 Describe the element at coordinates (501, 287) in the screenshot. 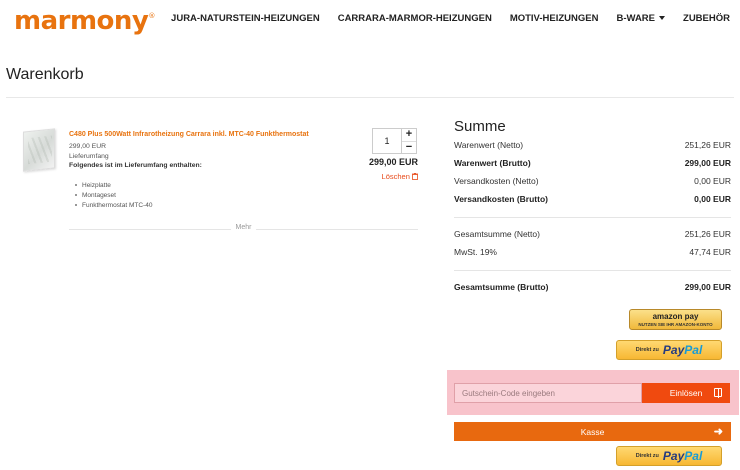

I see `summary-label: Gesamtsumme (Brutto)` at that location.